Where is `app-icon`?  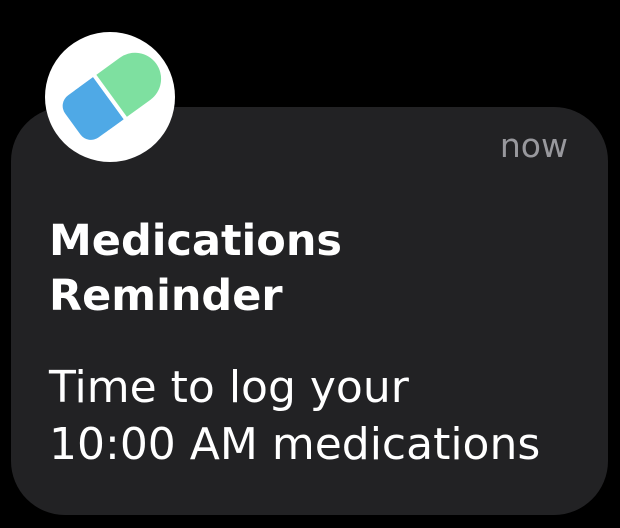
app-icon is located at coordinates (110, 97).